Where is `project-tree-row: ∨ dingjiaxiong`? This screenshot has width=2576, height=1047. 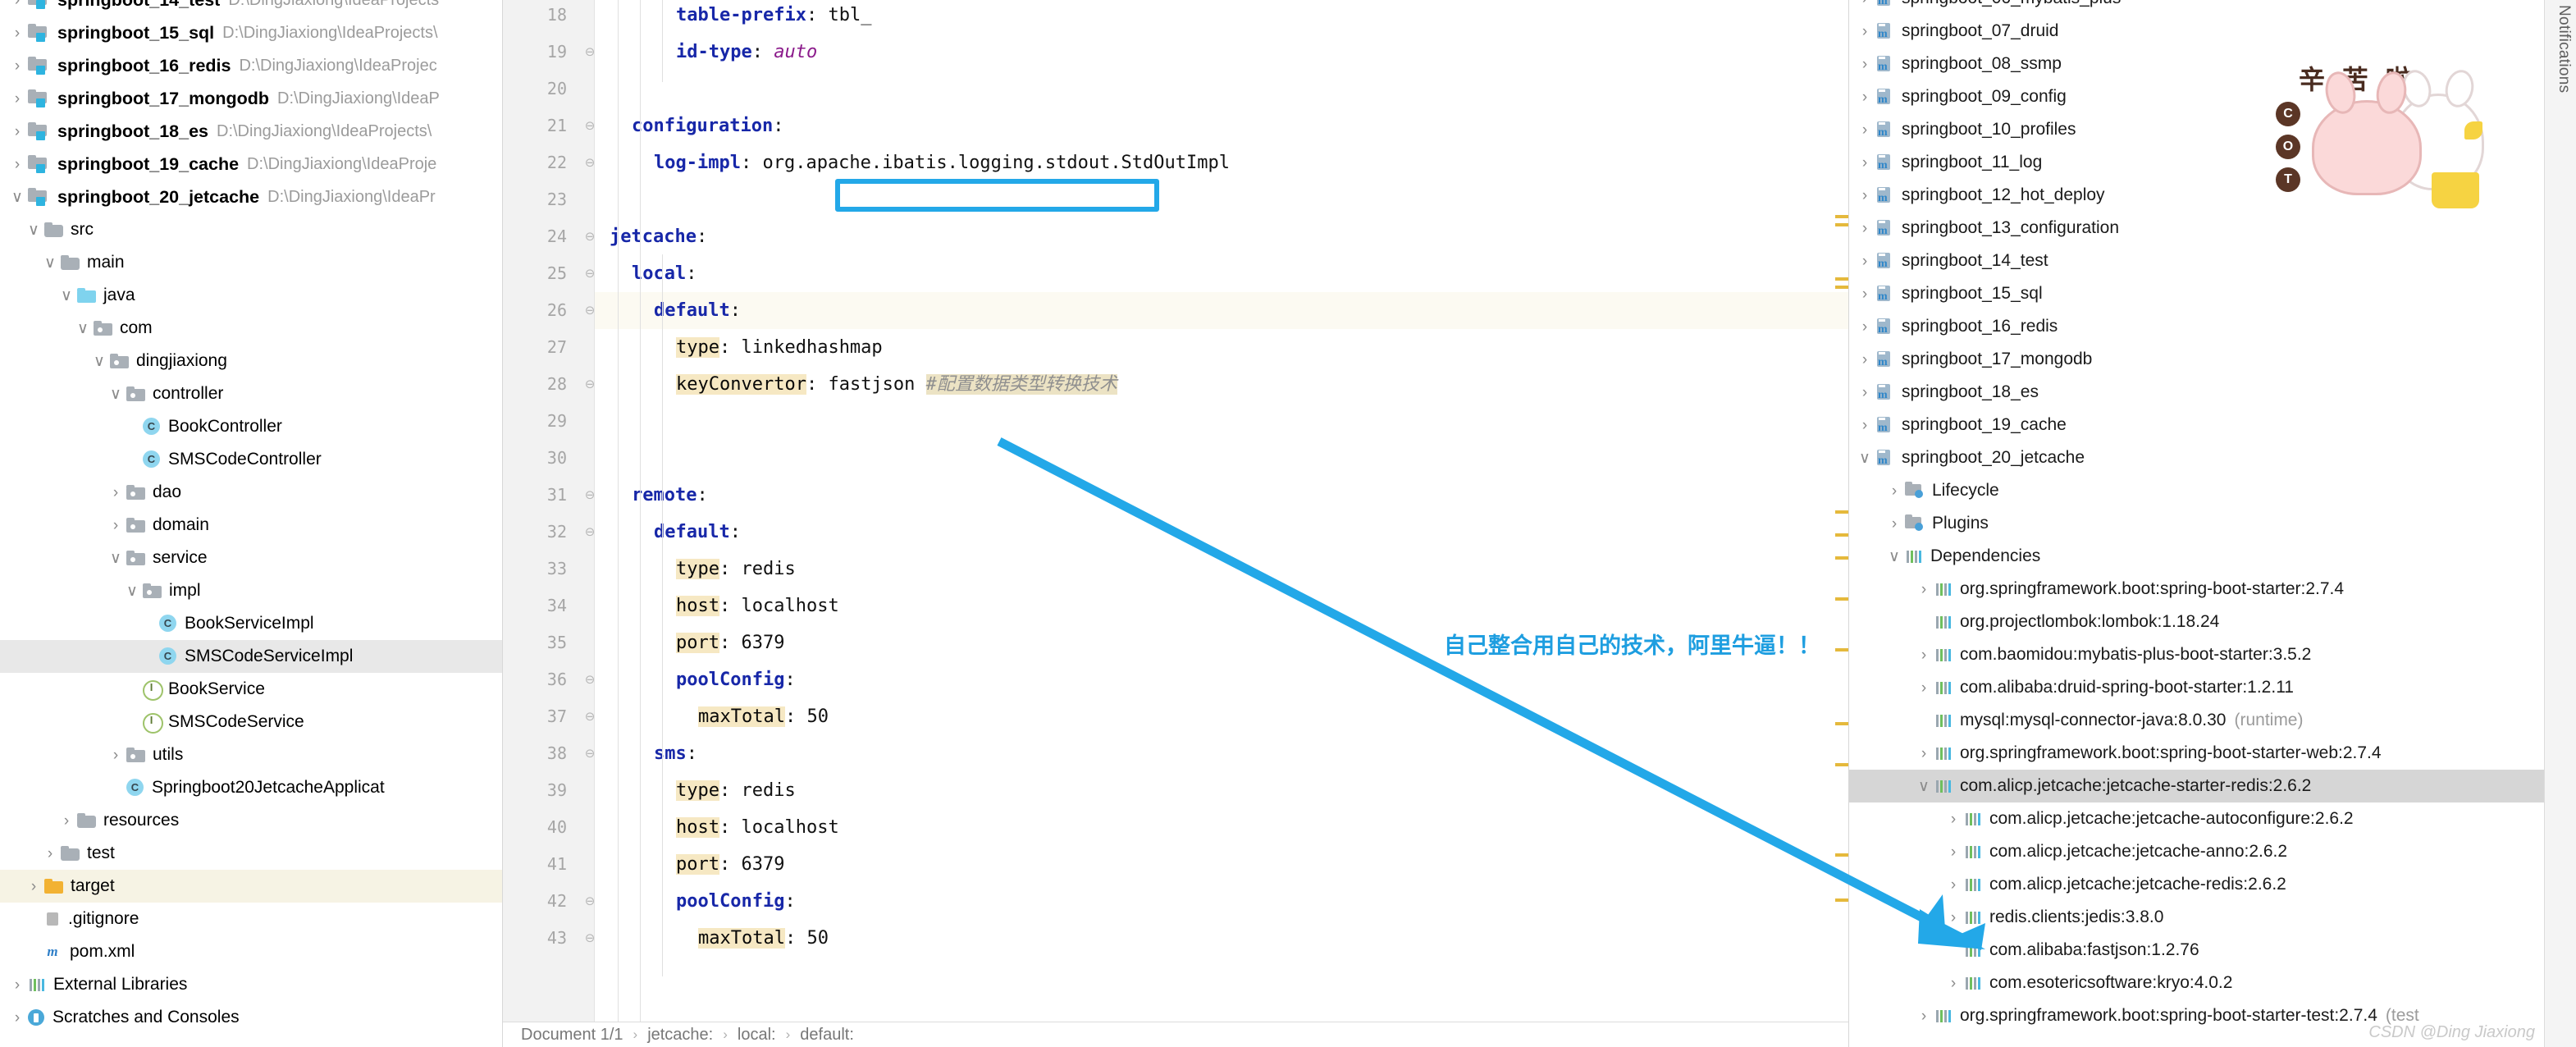 project-tree-row: ∨ dingjiaxiong is located at coordinates (251, 361).